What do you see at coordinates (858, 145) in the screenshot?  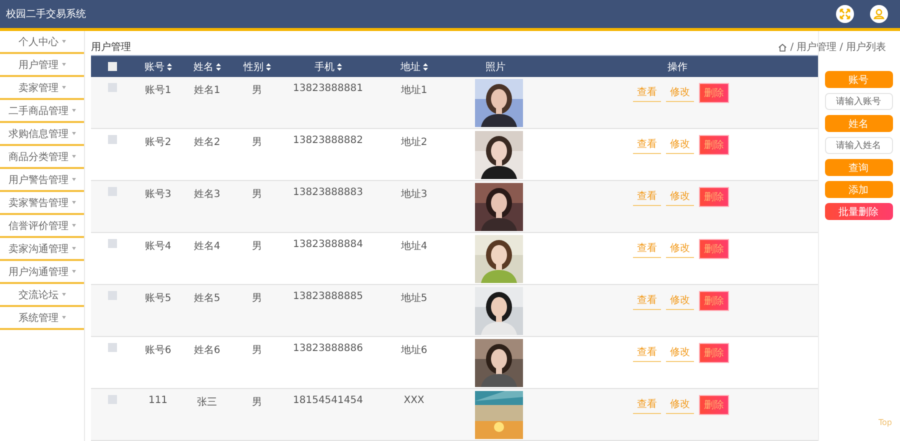 I see `search-field: 请输入姓名` at bounding box center [858, 145].